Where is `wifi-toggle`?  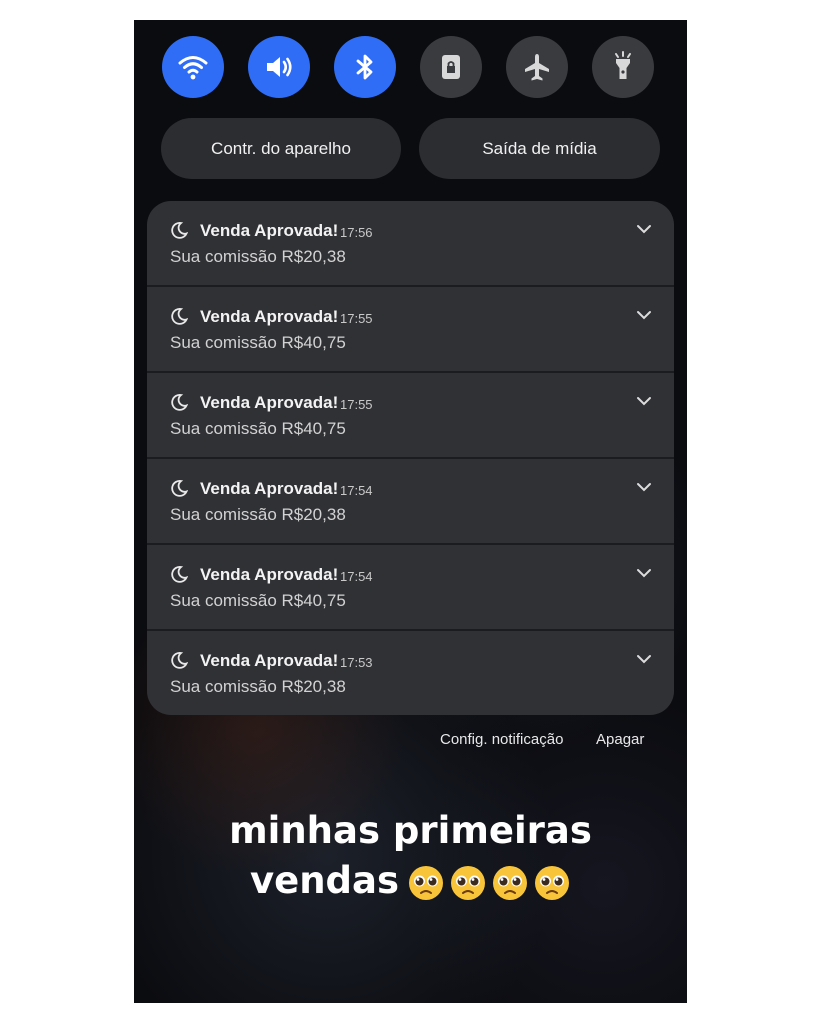 wifi-toggle is located at coordinates (193, 67).